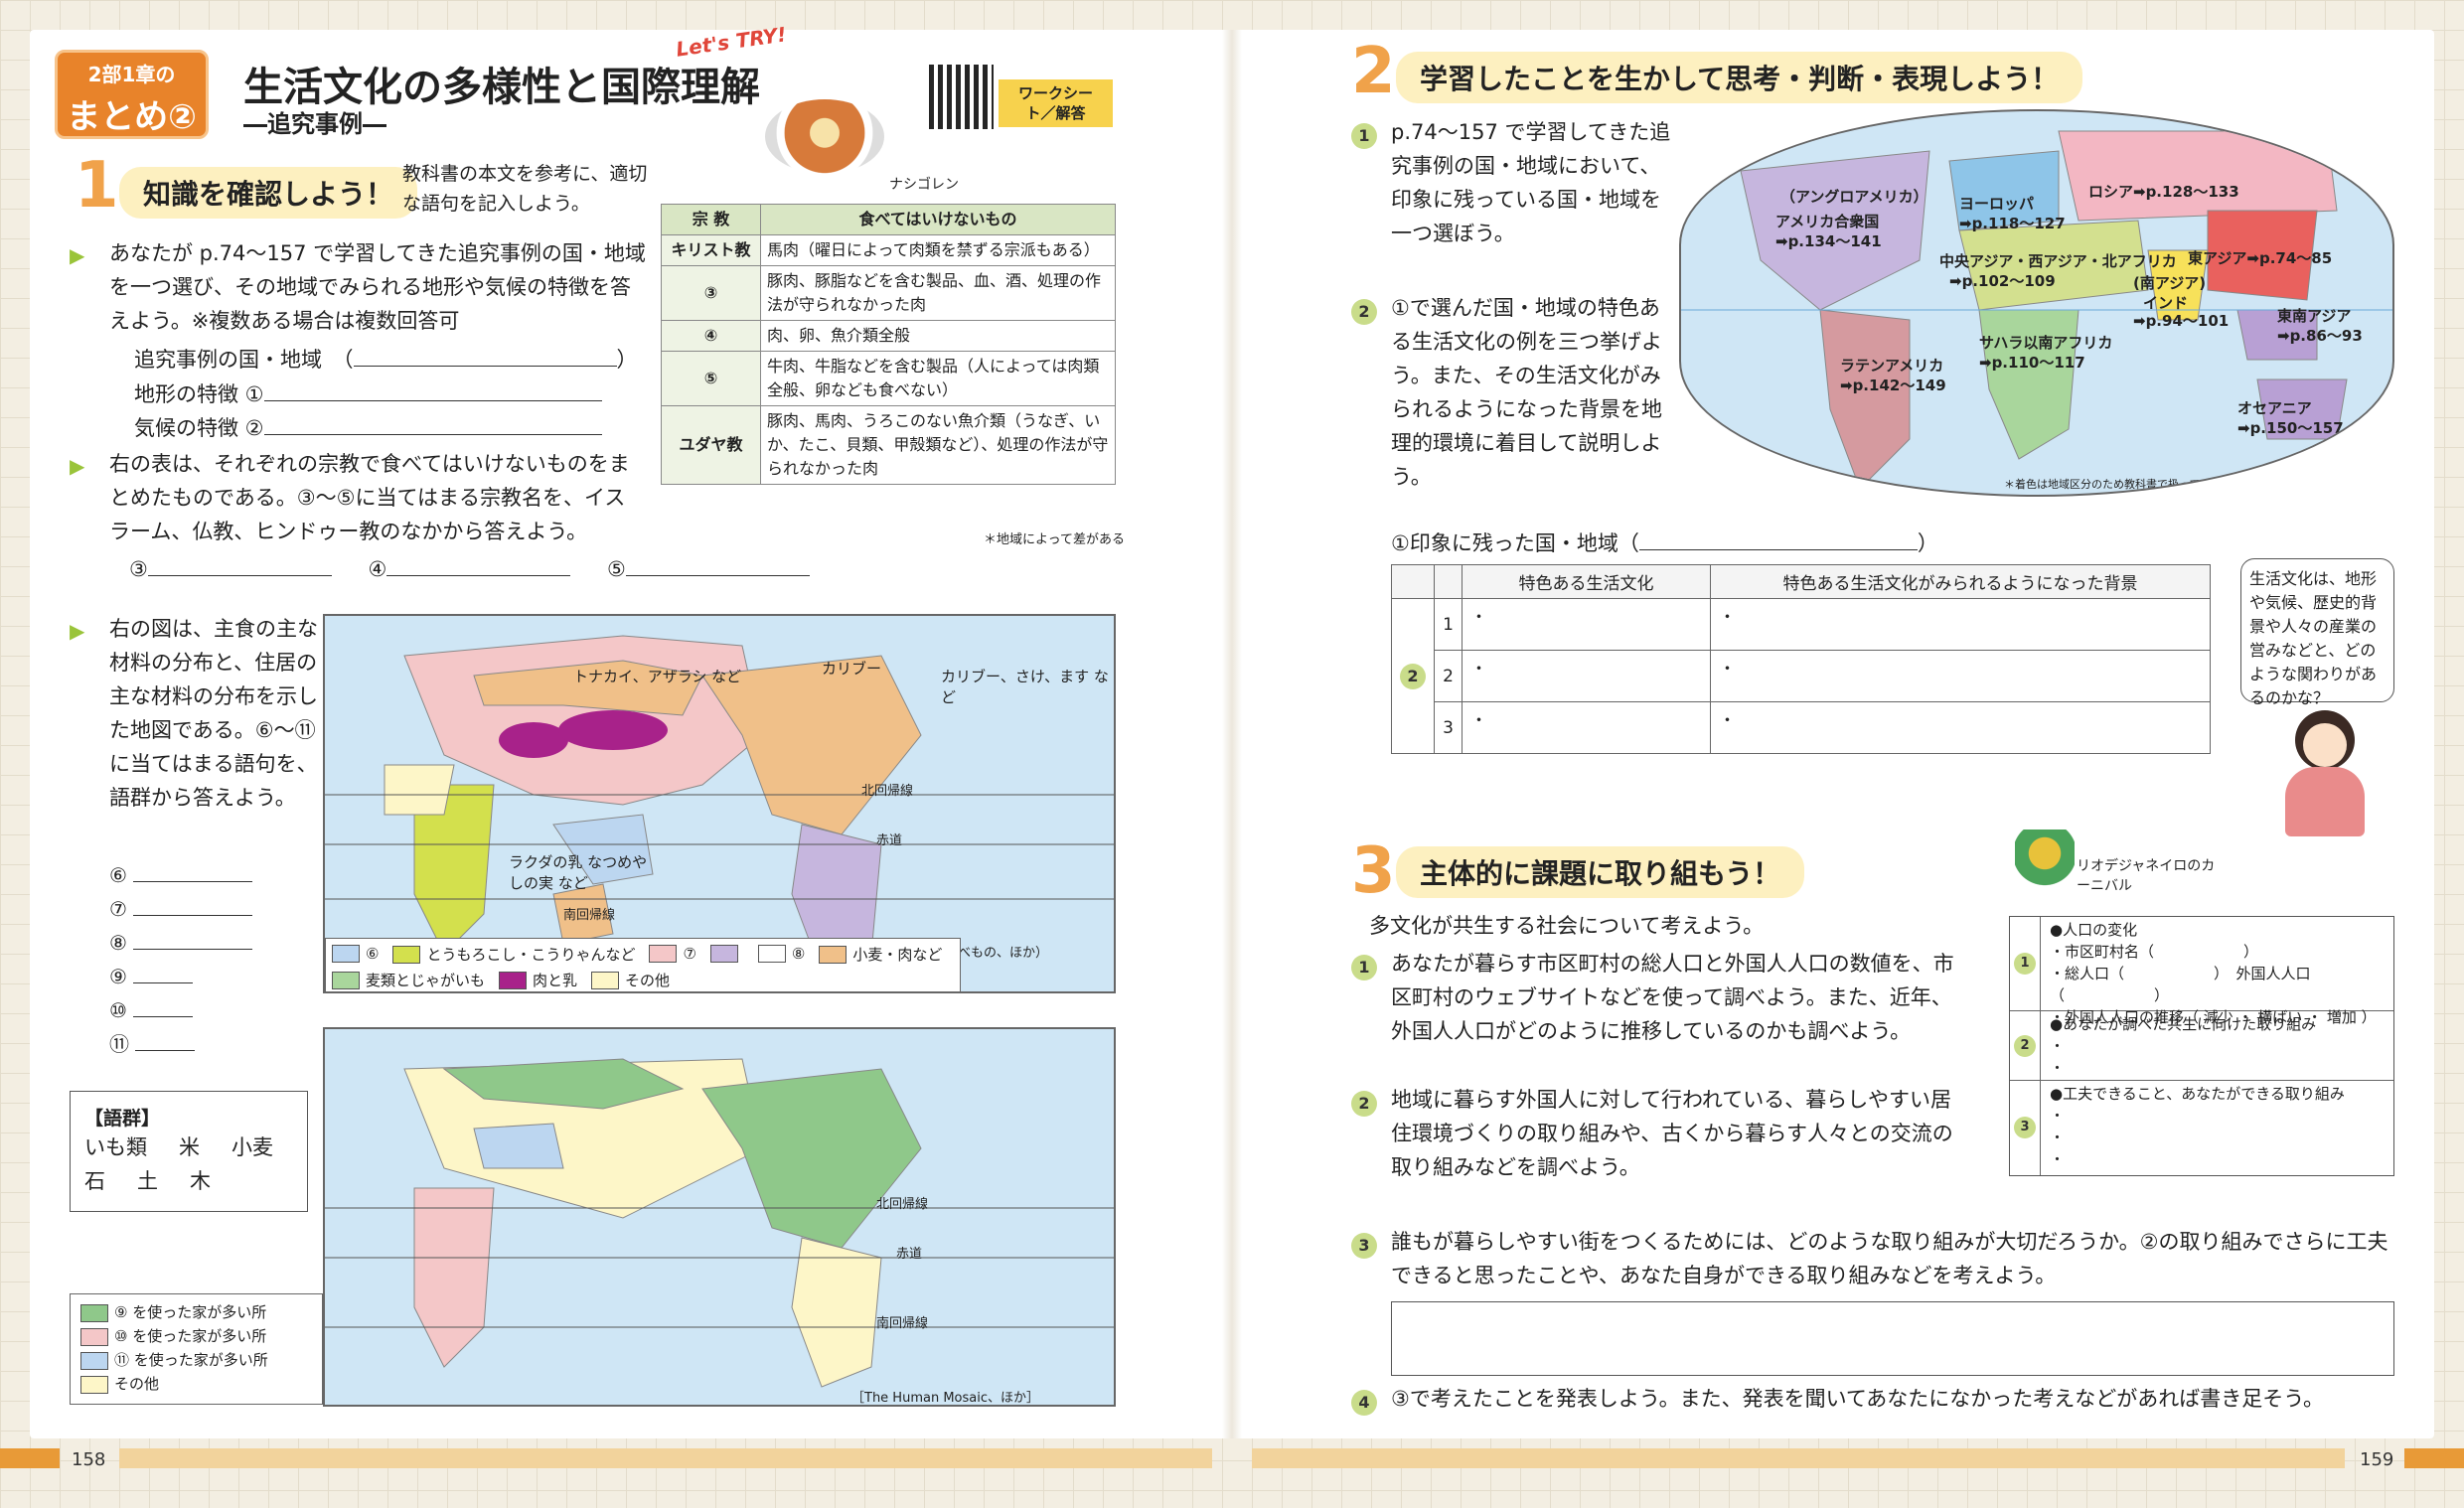 Image resolution: width=2464 pixels, height=1508 pixels. What do you see at coordinates (1997, 204) in the screenshot?
I see `region-label: ヨーロッパ` at bounding box center [1997, 204].